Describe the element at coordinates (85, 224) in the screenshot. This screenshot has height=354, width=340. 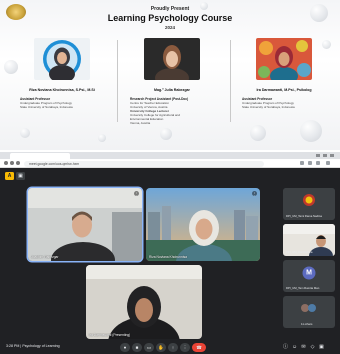
I see `participant-tile: ⋮ Joachim Rabezgar` at that location.